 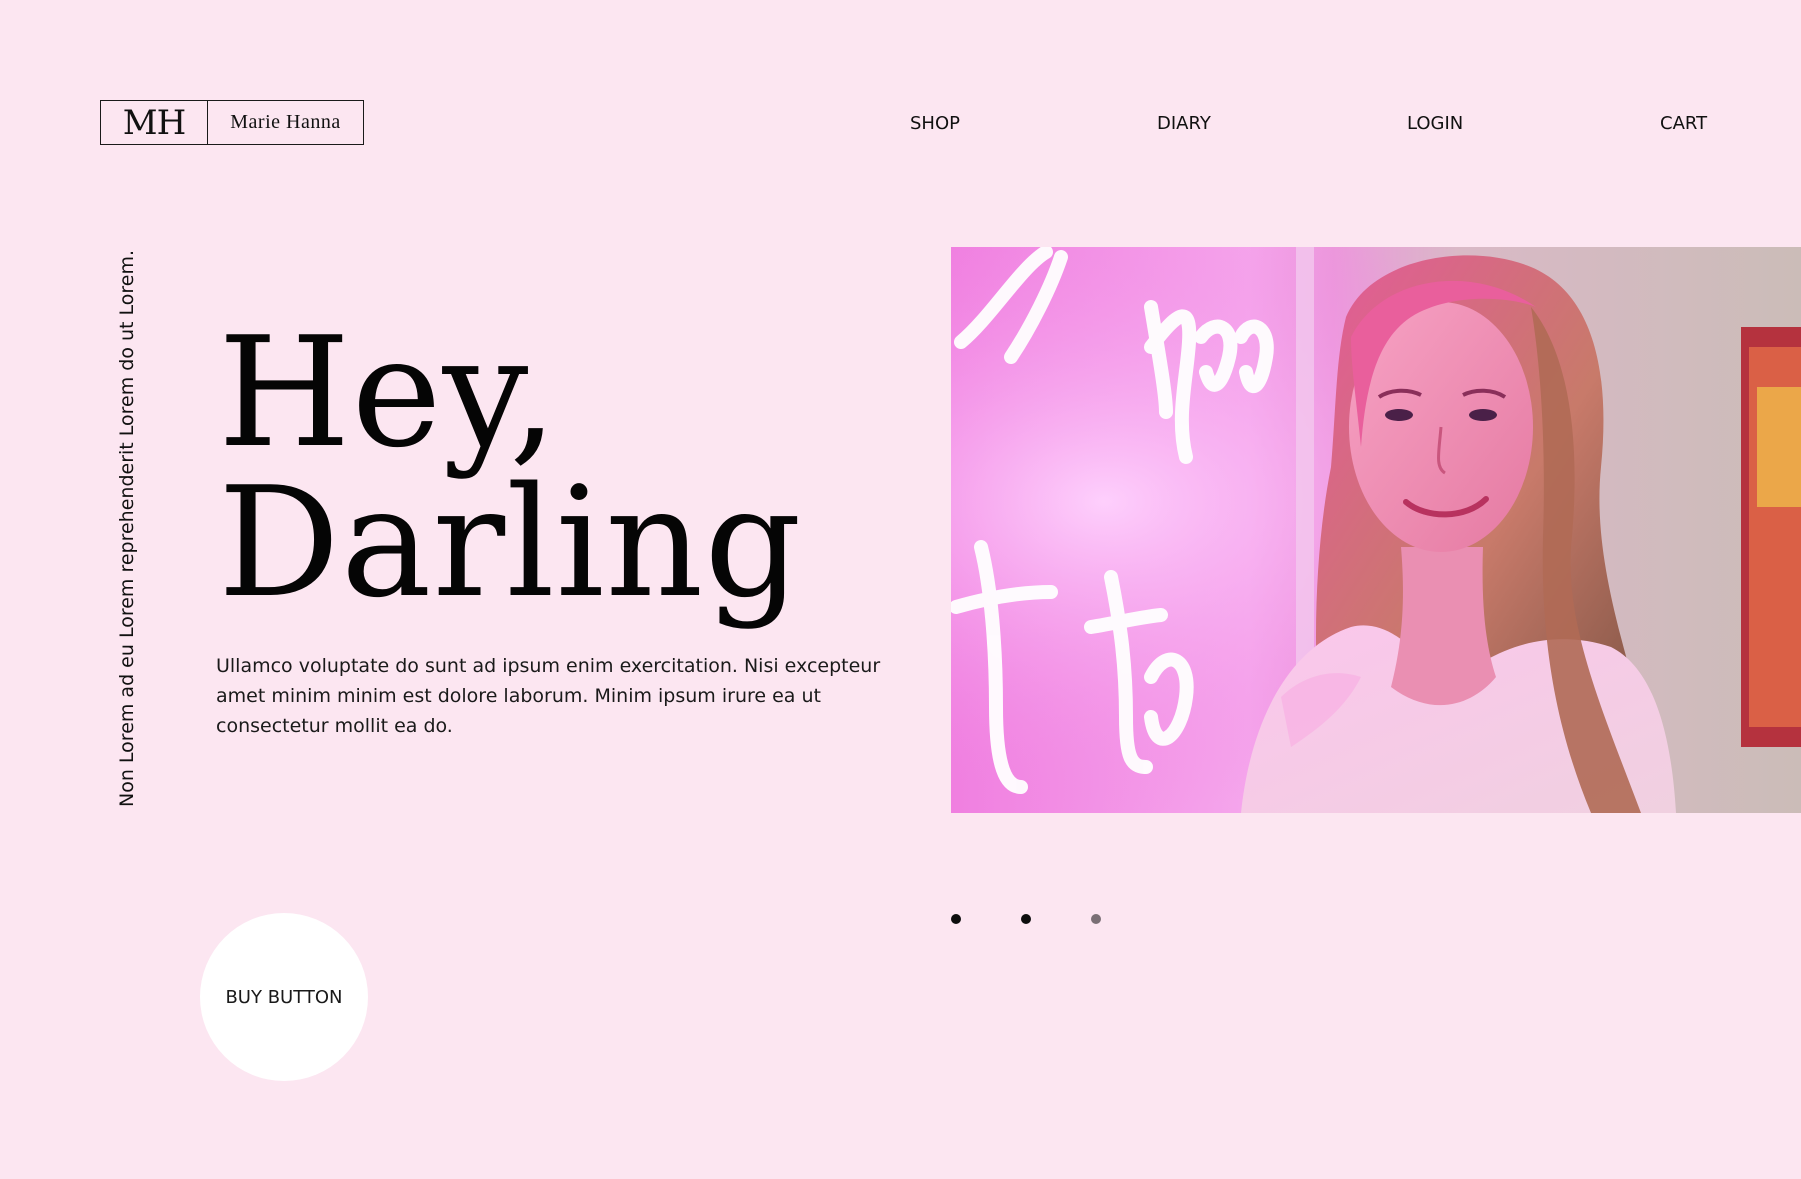 I want to click on logo-monogram: MH, so click(x=154, y=122).